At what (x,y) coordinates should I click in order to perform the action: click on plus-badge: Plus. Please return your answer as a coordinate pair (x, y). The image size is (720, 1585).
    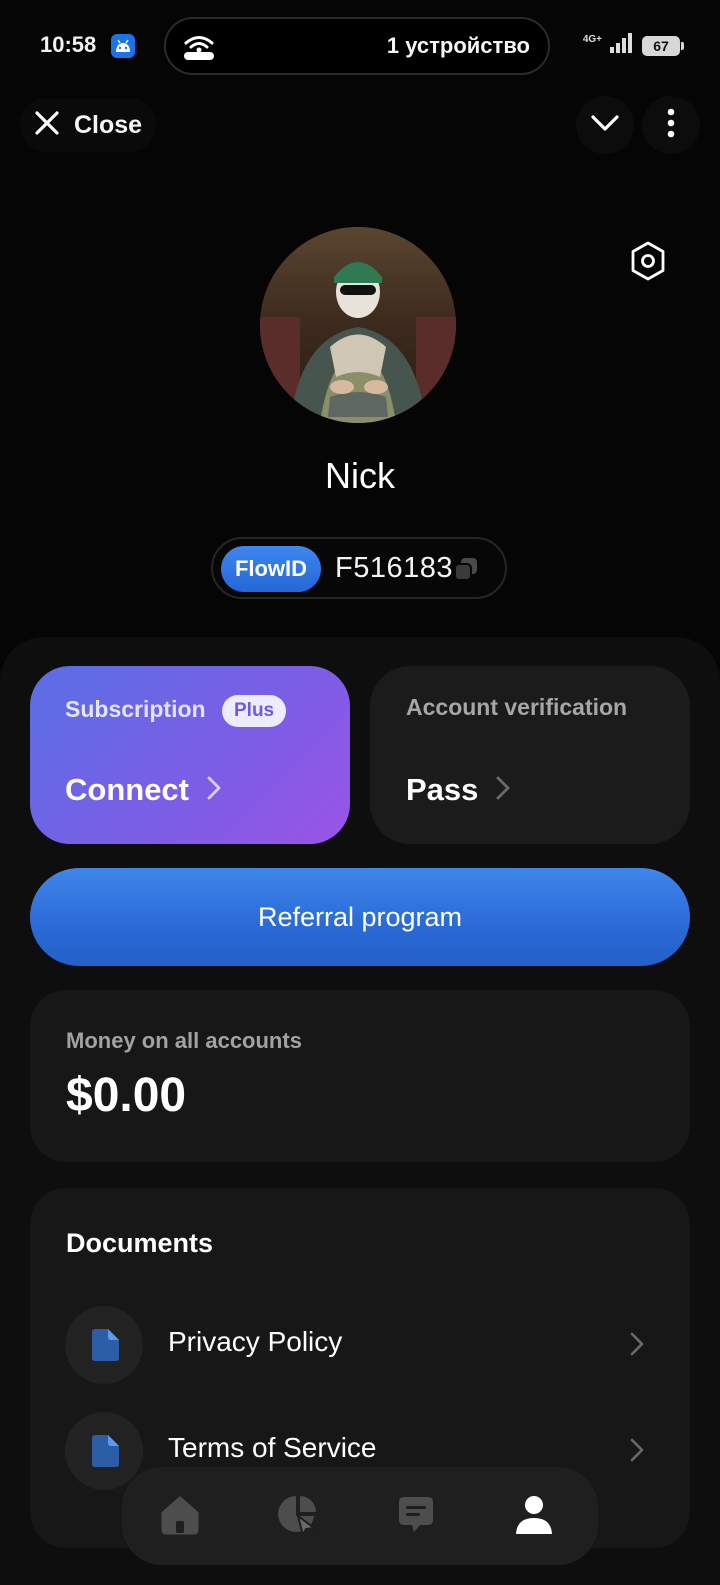
    Looking at the image, I should click on (254, 711).